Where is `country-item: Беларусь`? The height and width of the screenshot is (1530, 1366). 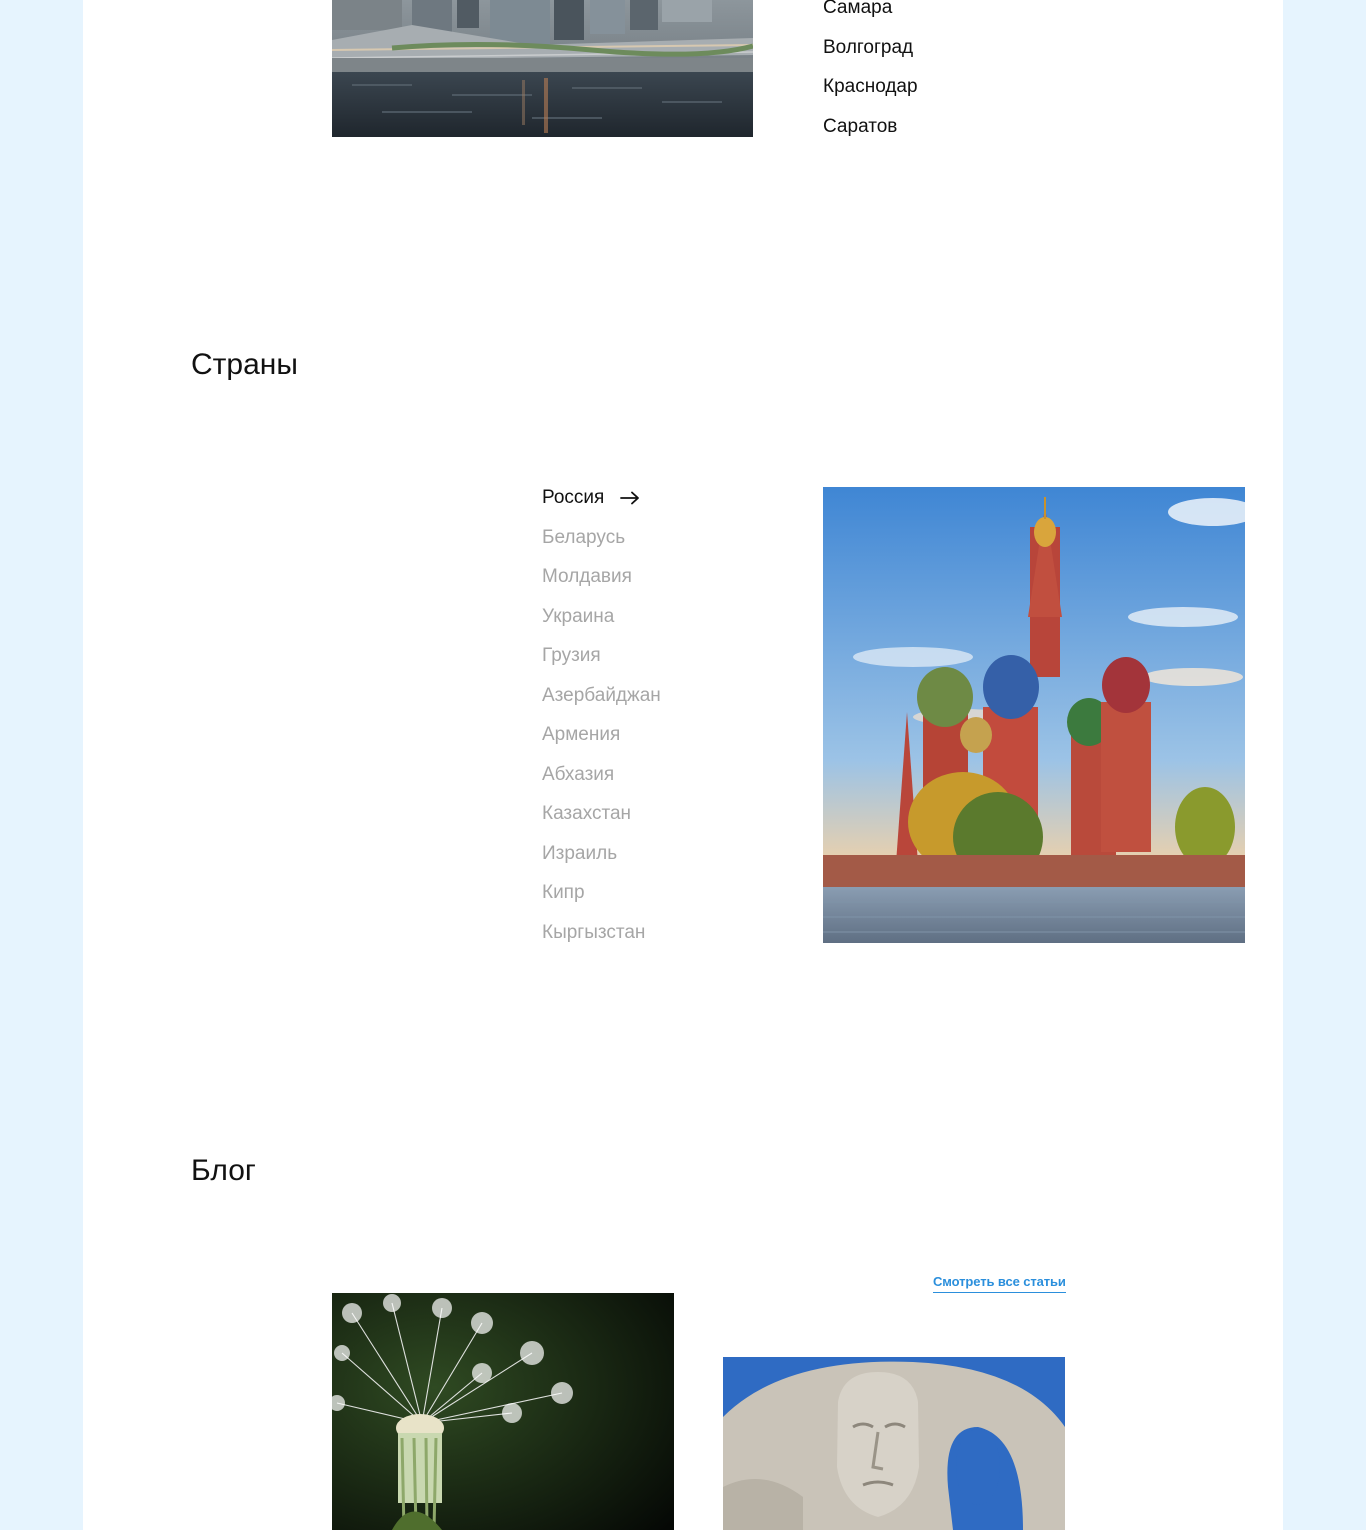 country-item: Беларусь is located at coordinates (601, 538).